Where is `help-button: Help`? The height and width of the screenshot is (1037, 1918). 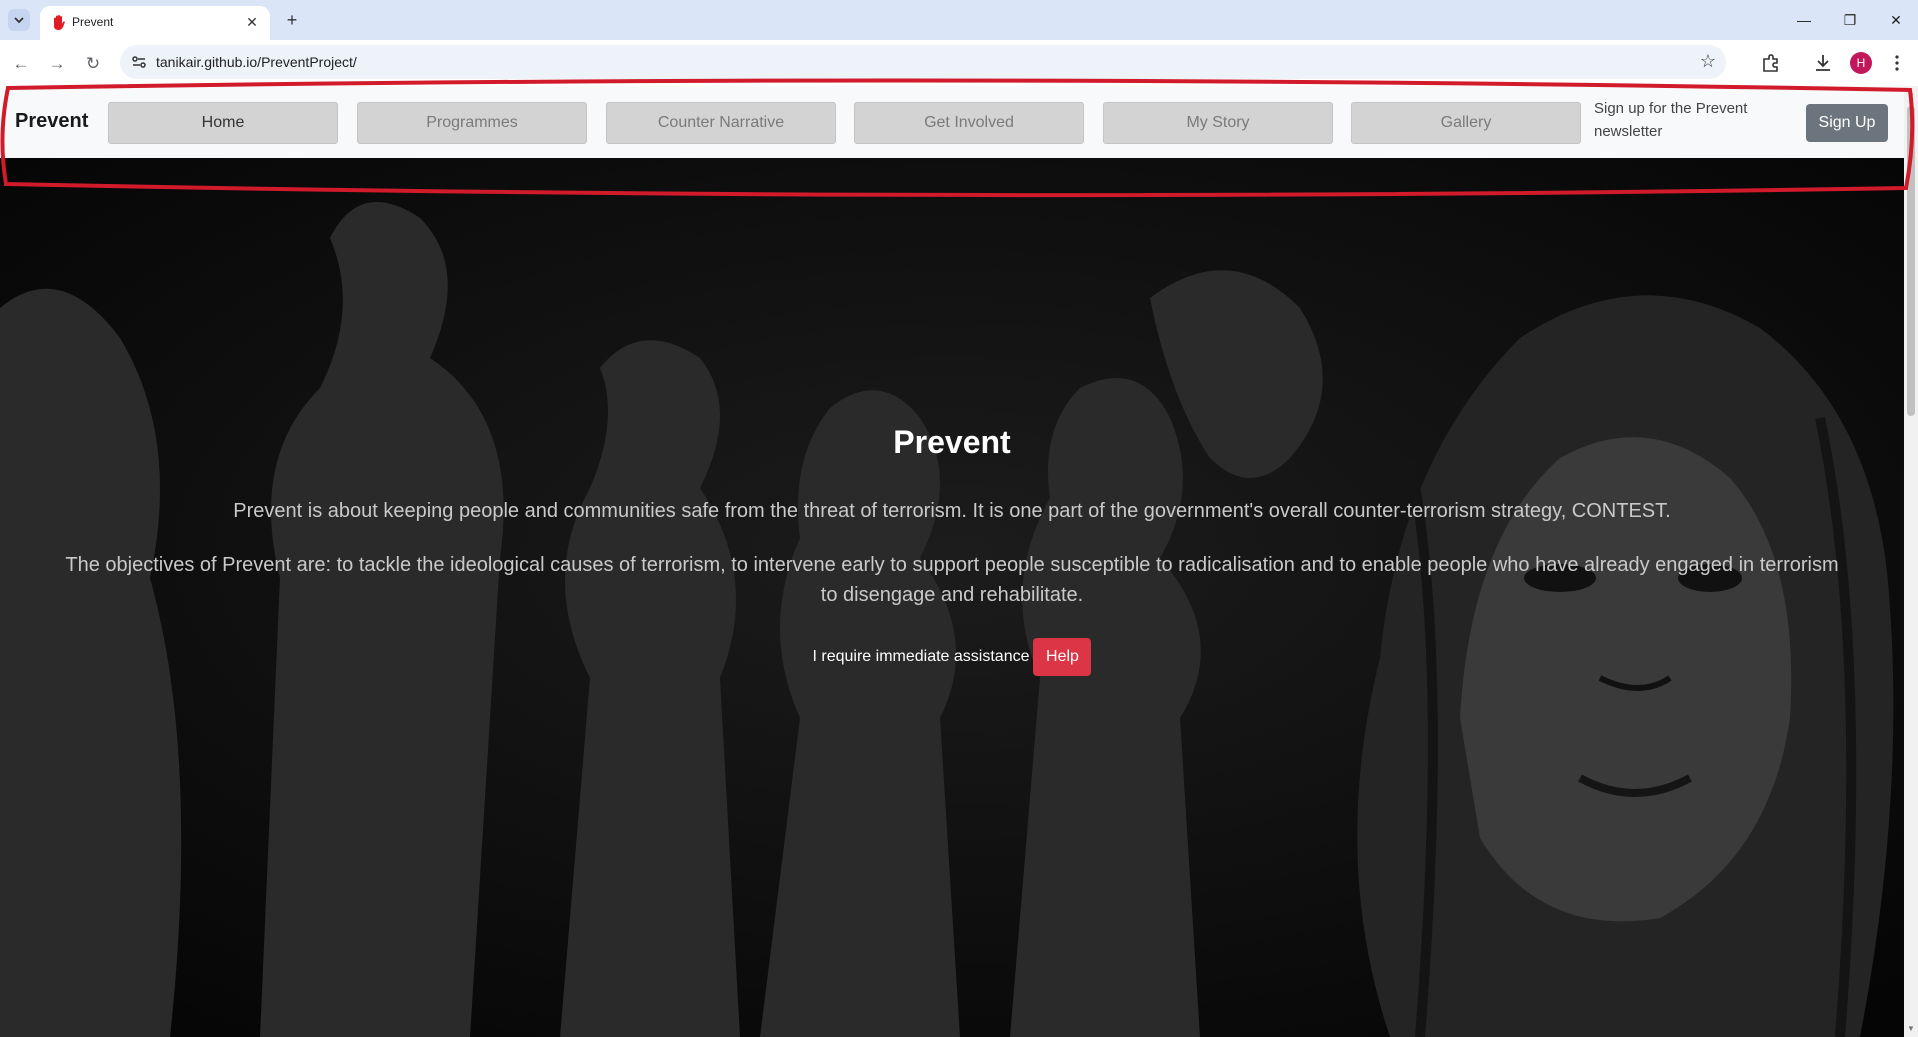
help-button: Help is located at coordinates (1062, 657).